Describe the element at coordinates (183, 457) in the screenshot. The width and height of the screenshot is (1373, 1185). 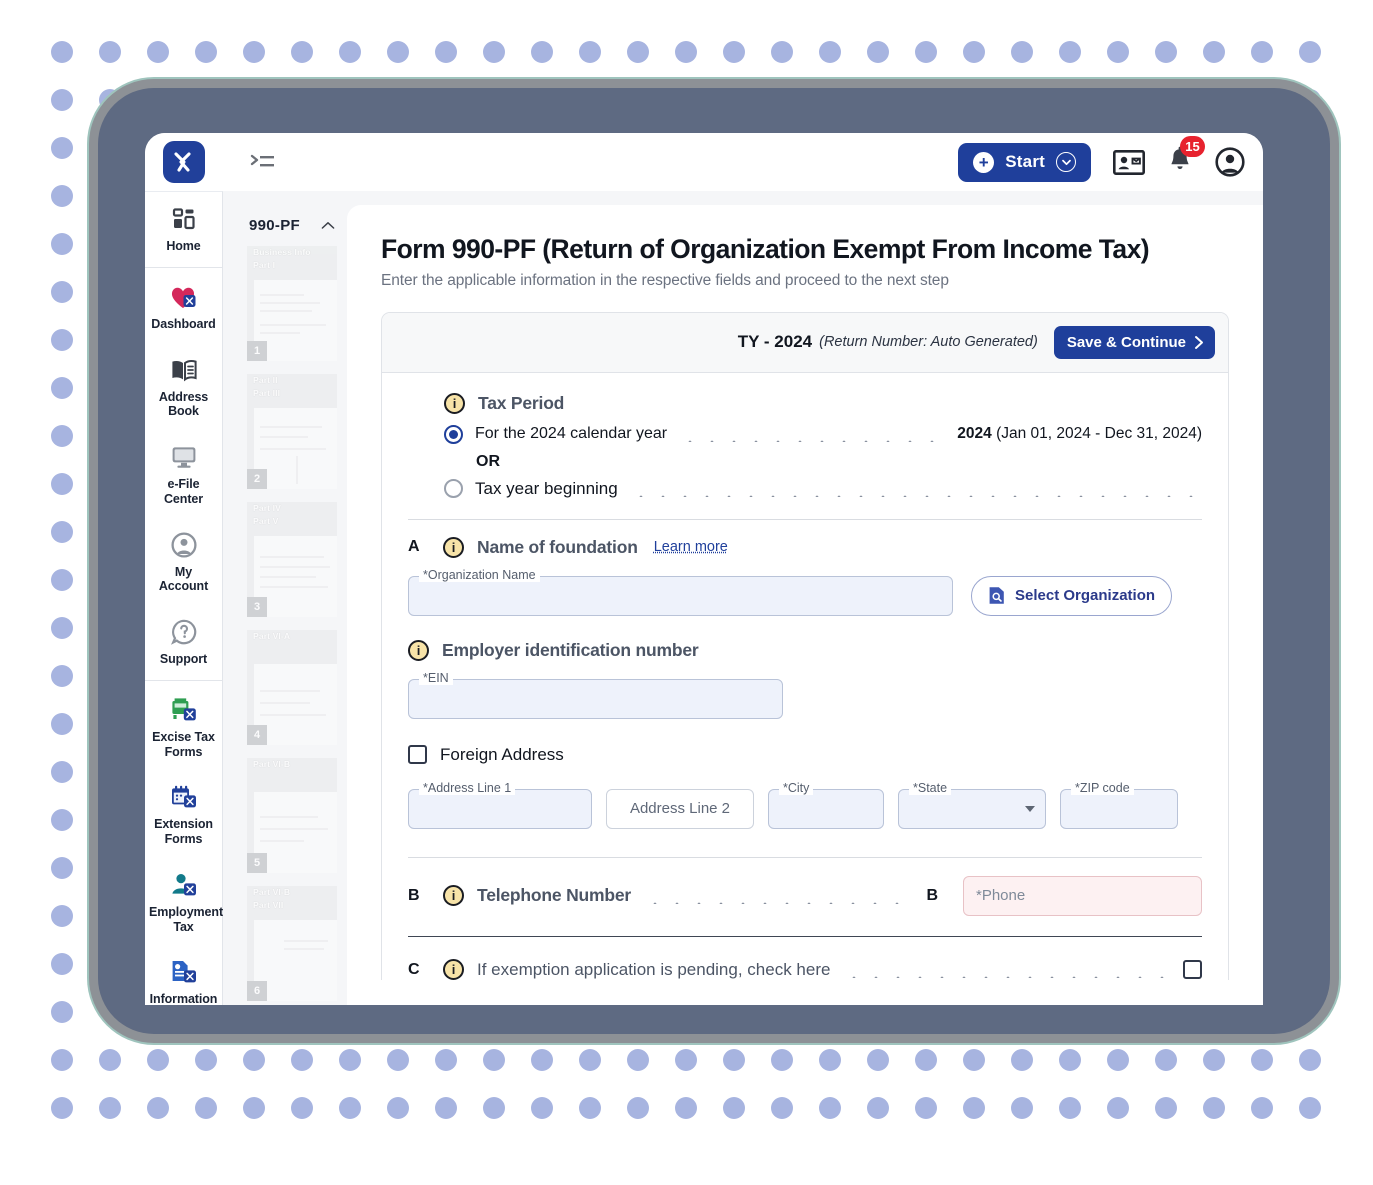
I see `monitor-icon` at that location.